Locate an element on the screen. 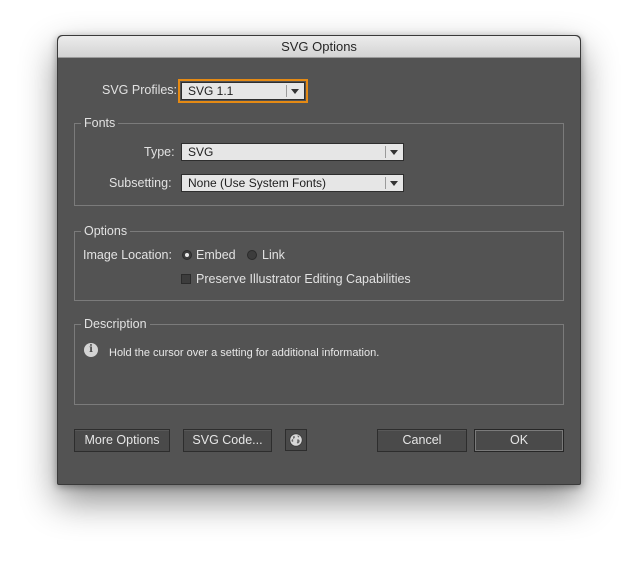  globe-icon is located at coordinates (296, 440).